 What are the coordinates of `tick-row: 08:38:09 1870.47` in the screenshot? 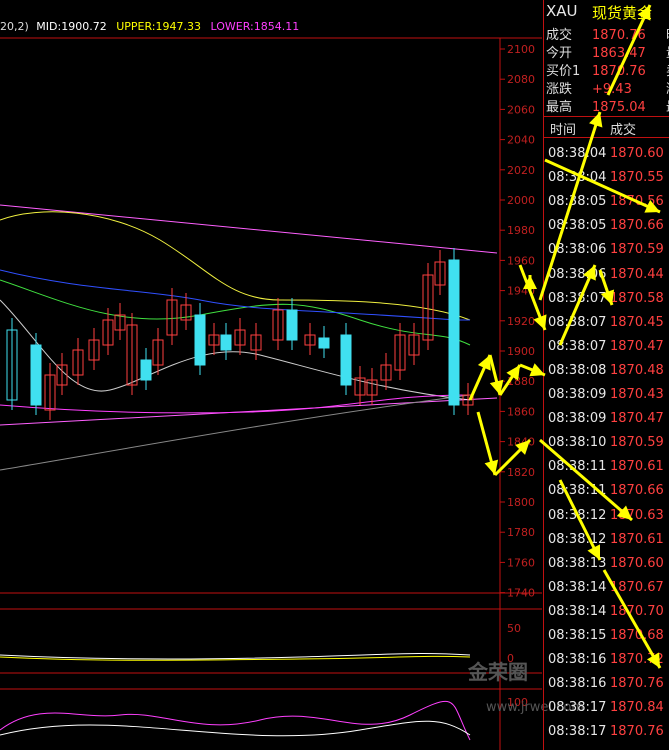 It's located at (606, 418).